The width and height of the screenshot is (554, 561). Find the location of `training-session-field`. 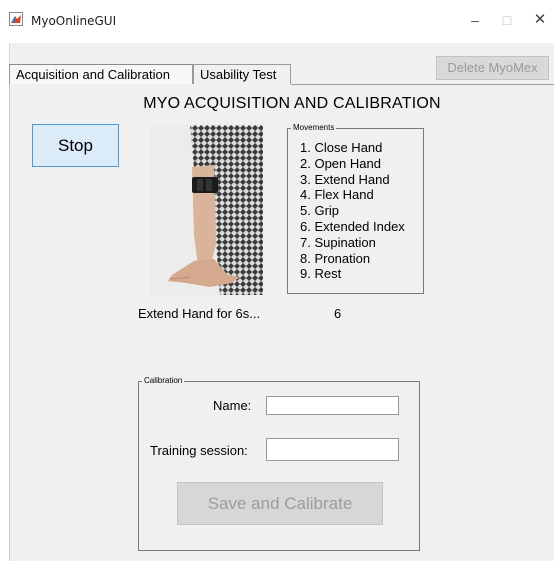

training-session-field is located at coordinates (332, 449).